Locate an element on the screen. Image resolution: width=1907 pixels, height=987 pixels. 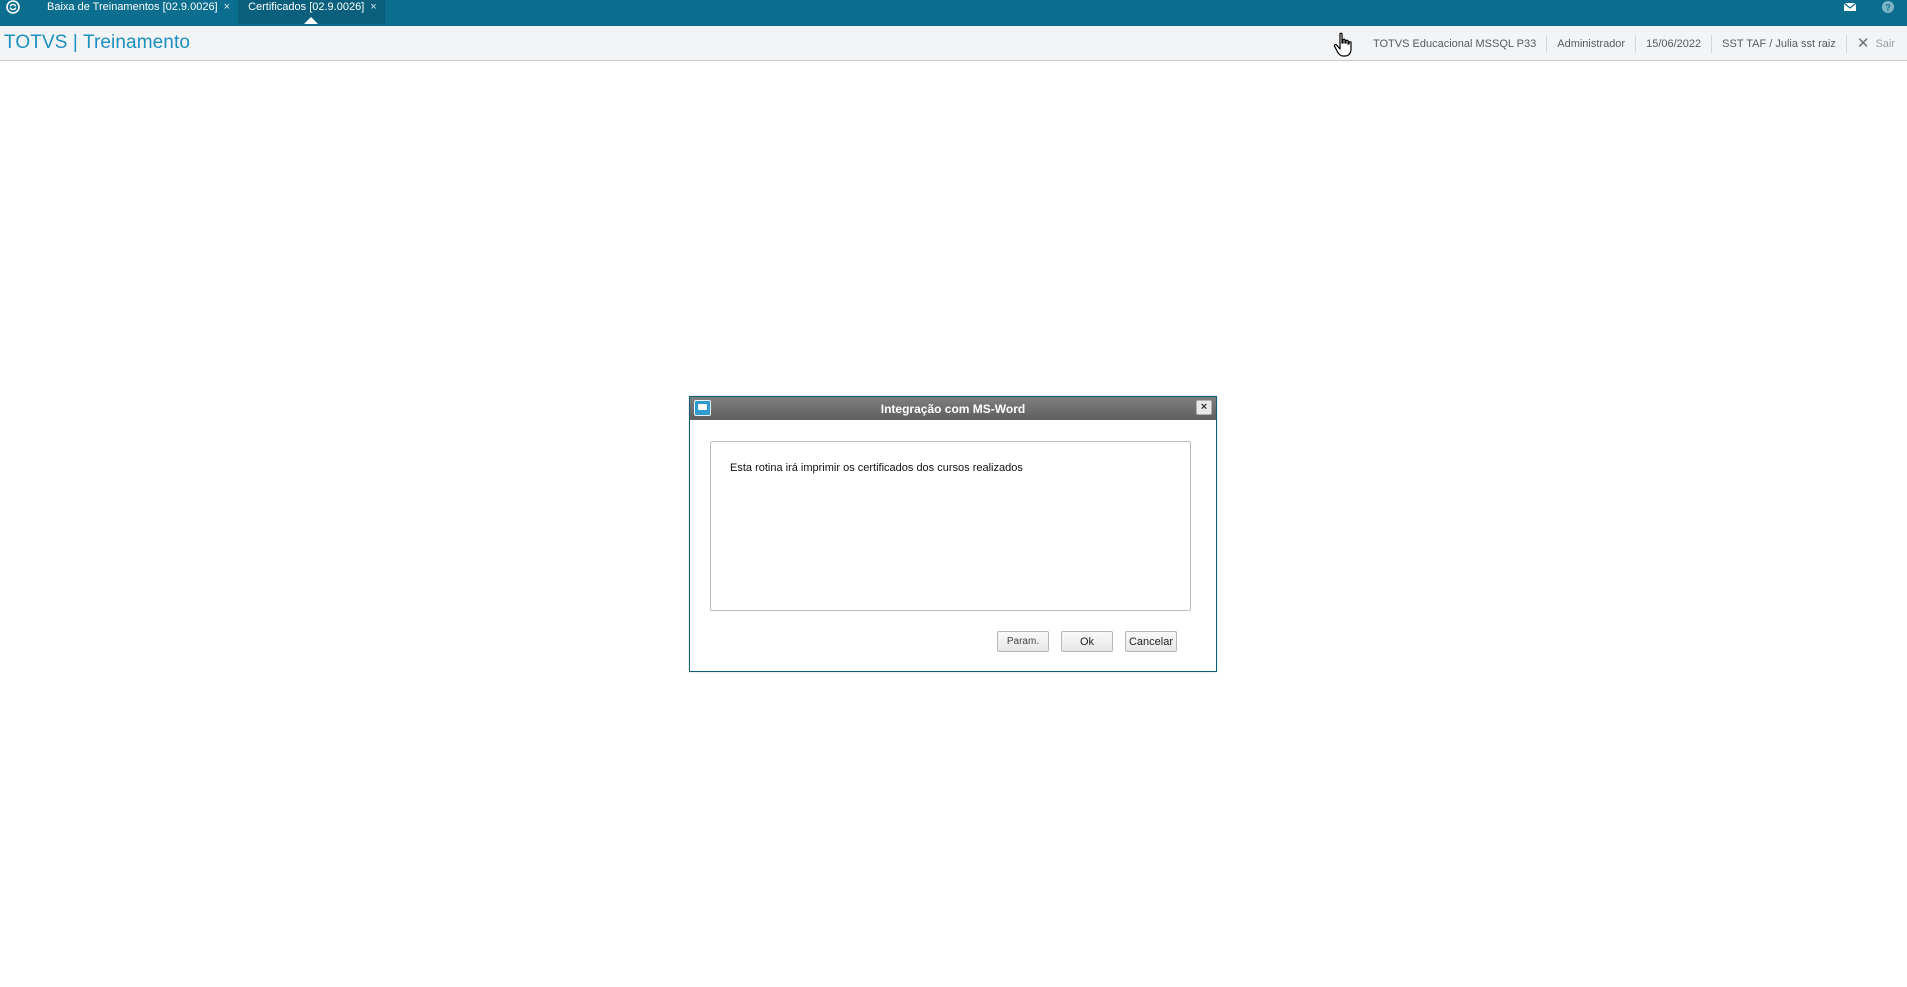
dialog-title: Integração com MS-Word is located at coordinates (953, 408).